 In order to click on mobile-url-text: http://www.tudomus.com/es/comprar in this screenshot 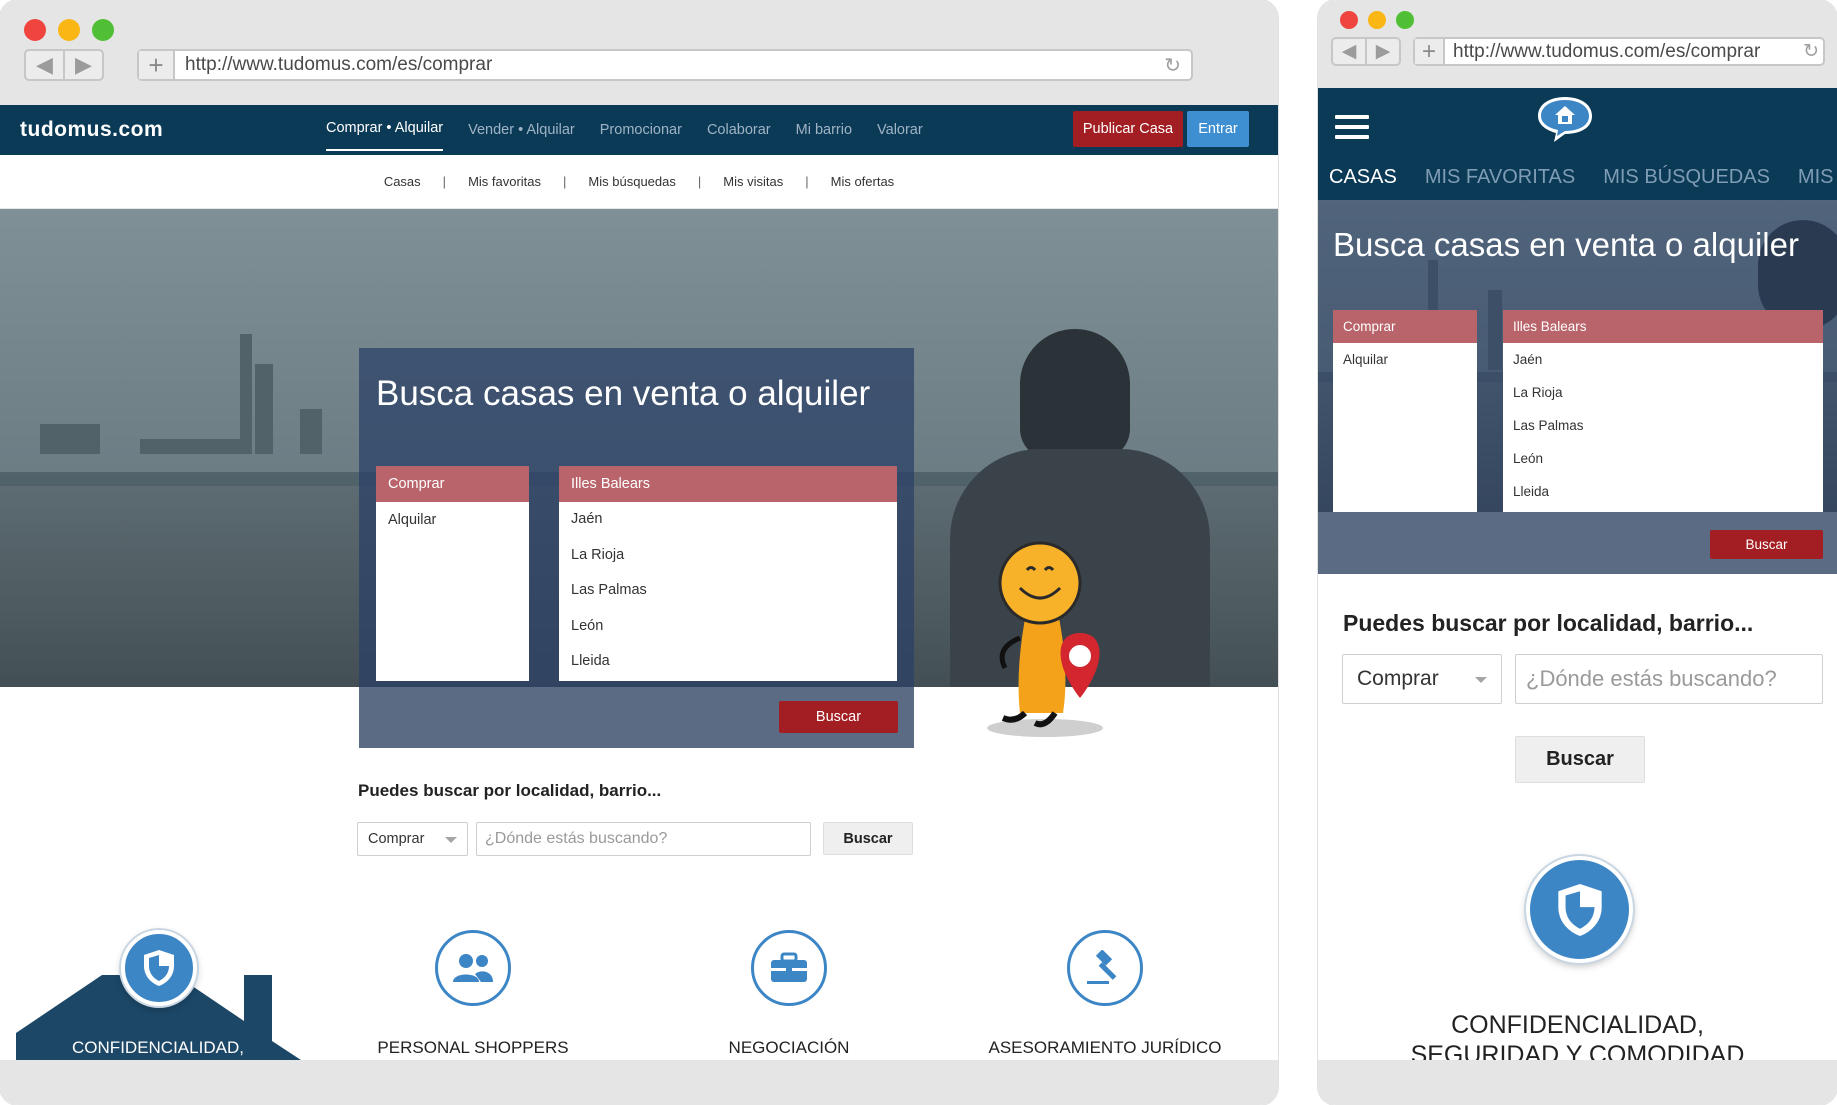, I will do `click(1607, 51)`.